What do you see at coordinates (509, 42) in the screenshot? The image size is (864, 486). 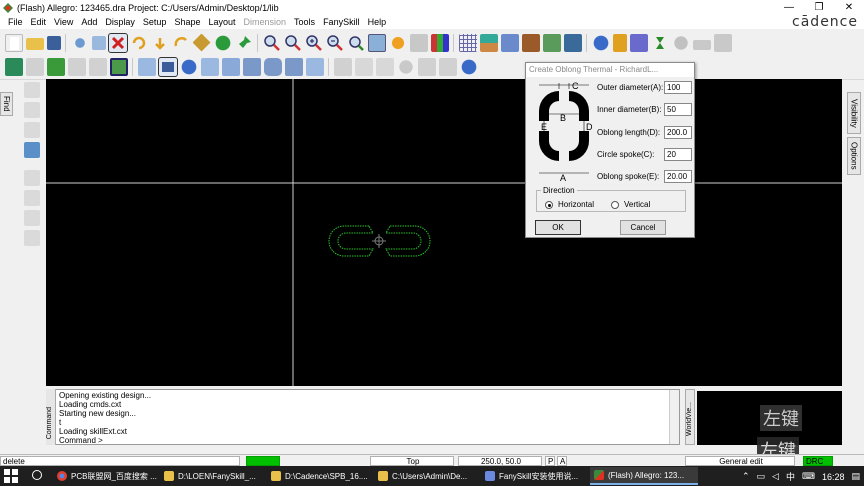 I see `ratsnest-icon` at bounding box center [509, 42].